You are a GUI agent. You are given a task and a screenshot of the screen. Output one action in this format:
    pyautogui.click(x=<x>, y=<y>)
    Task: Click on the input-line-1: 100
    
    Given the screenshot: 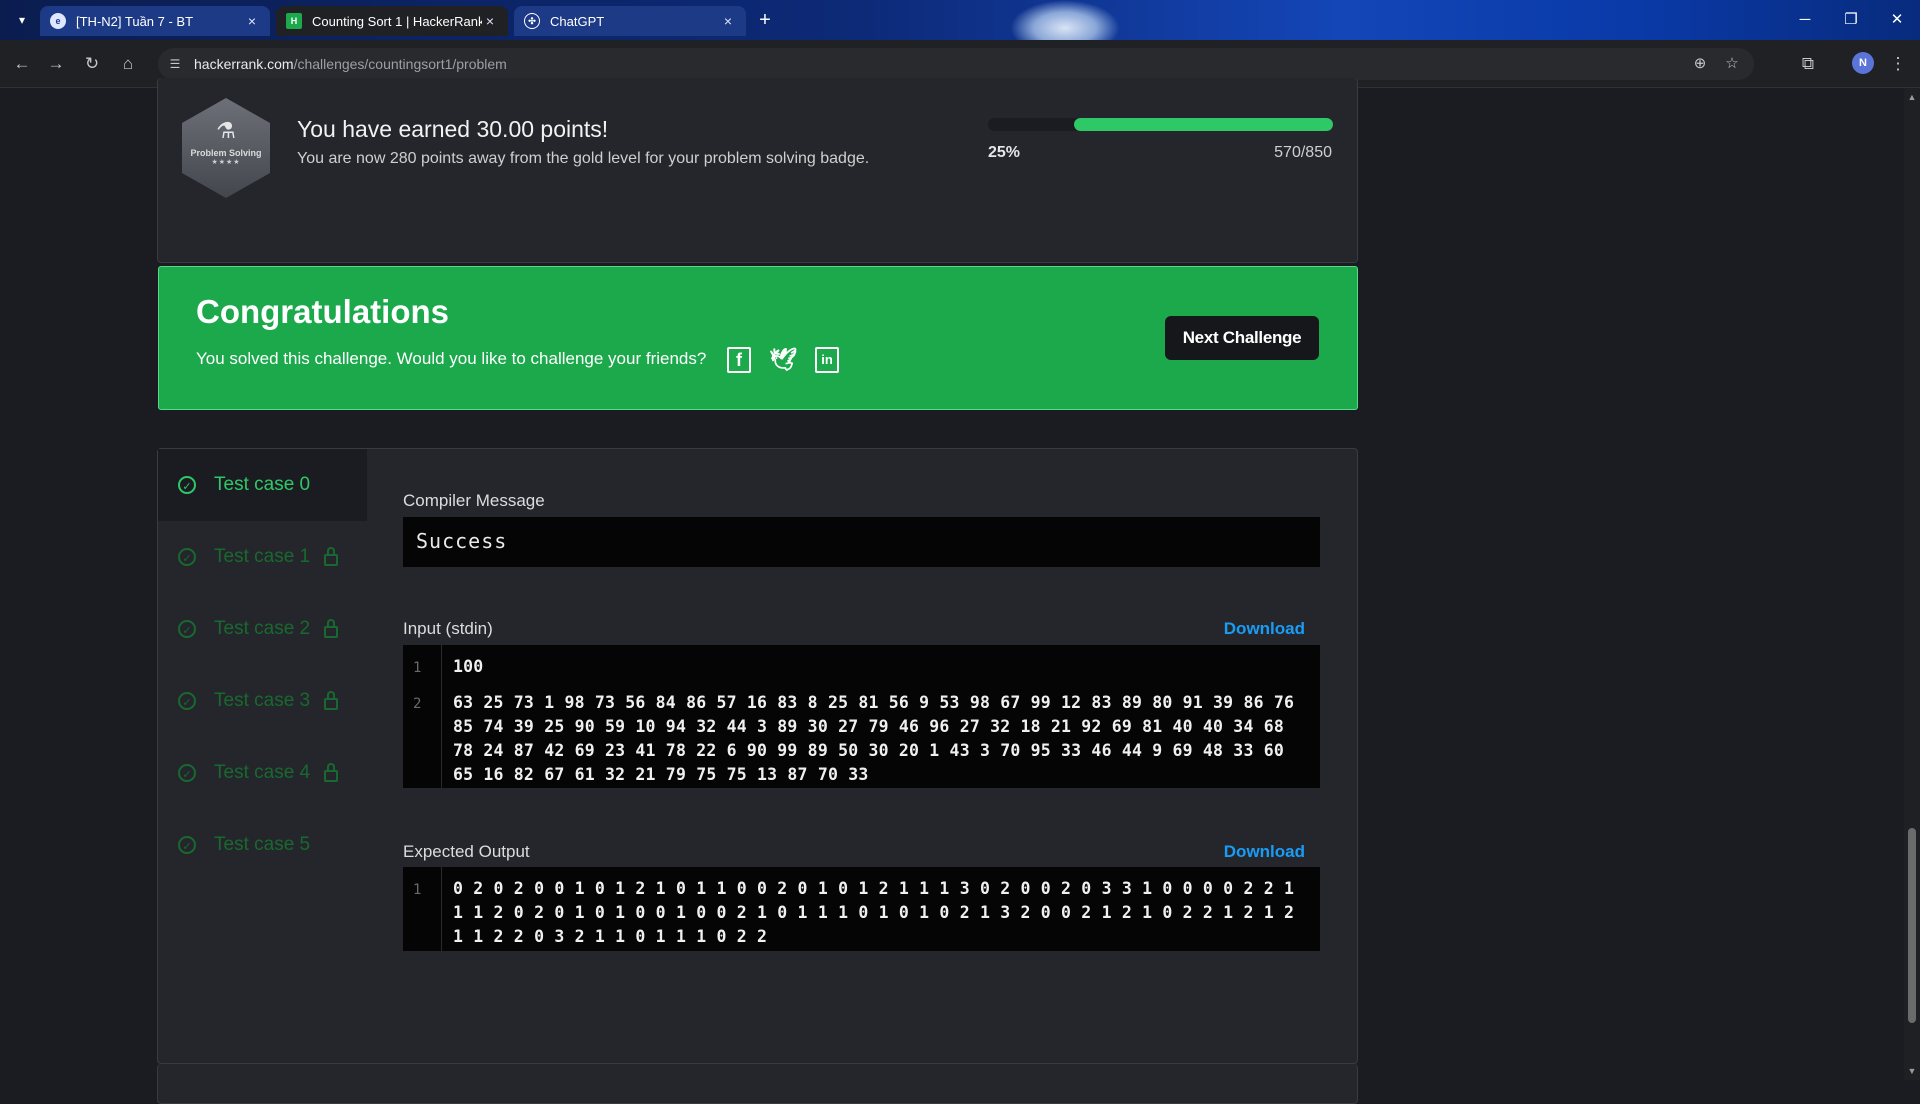 What is the action you would take?
    pyautogui.click(x=468, y=666)
    